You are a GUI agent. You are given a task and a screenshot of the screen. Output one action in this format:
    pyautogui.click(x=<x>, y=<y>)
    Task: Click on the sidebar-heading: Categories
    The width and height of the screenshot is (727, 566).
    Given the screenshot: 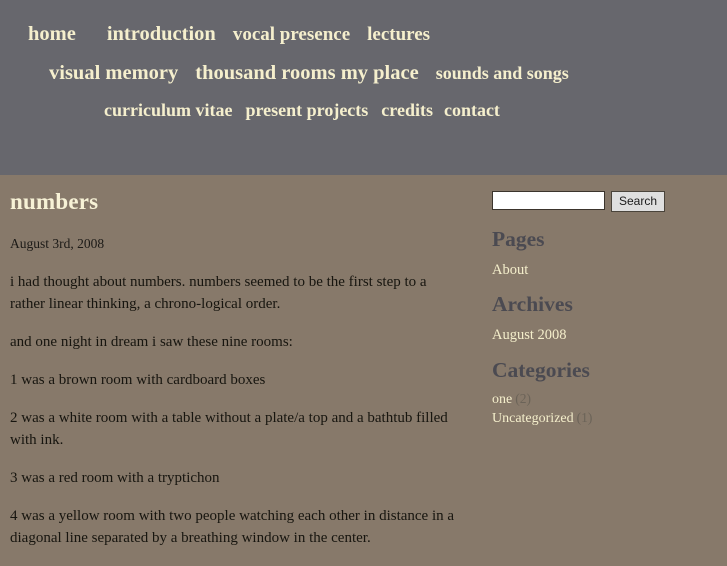 What is the action you would take?
    pyautogui.click(x=541, y=369)
    